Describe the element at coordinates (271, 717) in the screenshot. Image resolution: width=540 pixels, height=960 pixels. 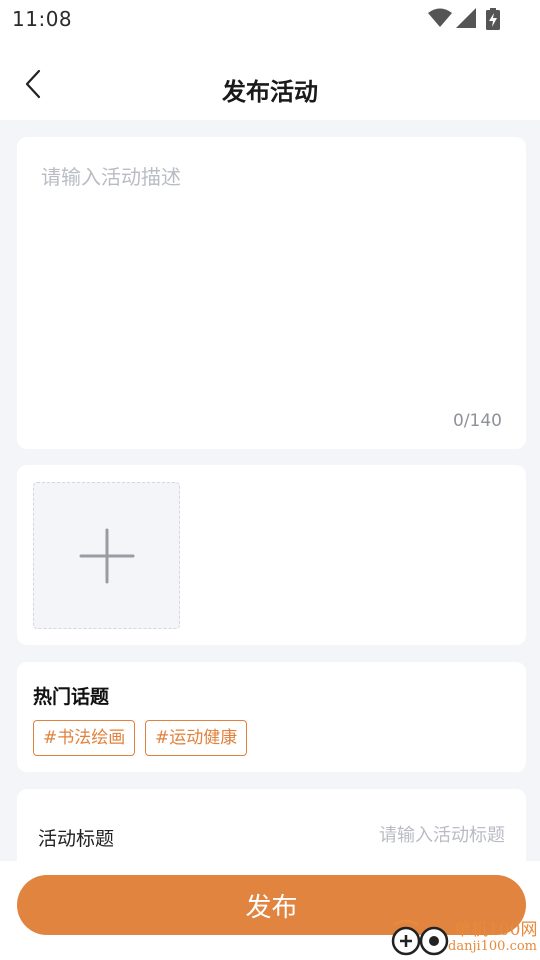
I see `hot-topics-card: 热门话题 #书法绘画 #运动健康` at that location.